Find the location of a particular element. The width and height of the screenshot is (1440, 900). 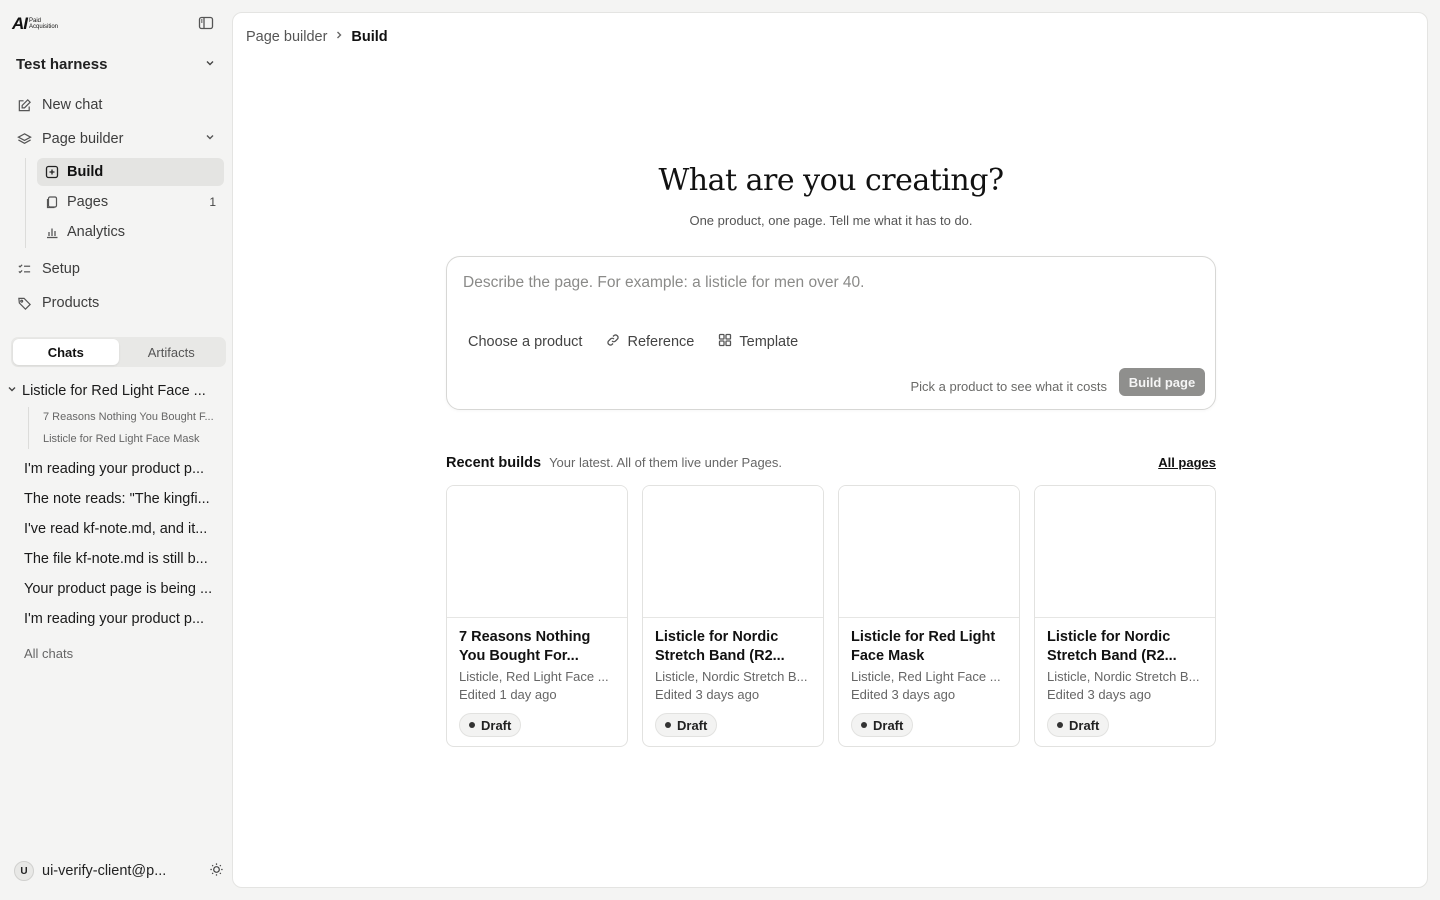

nav-new-chat-label: New chat is located at coordinates (72, 105).